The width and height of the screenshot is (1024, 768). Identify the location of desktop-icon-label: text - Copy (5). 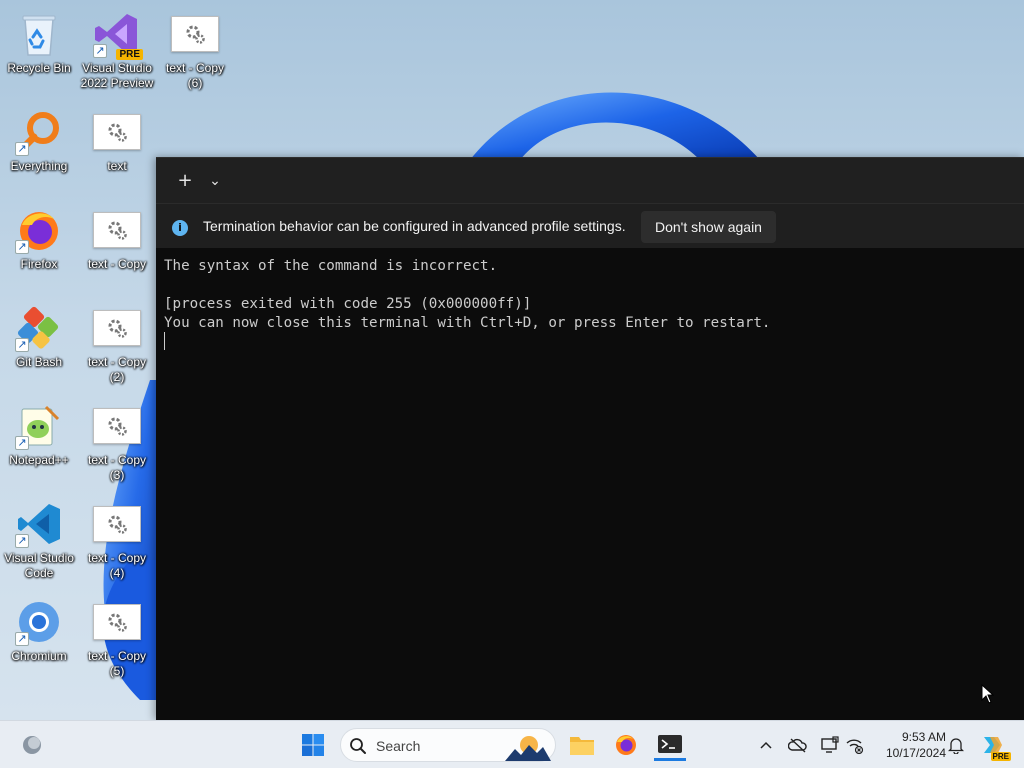
(117, 663).